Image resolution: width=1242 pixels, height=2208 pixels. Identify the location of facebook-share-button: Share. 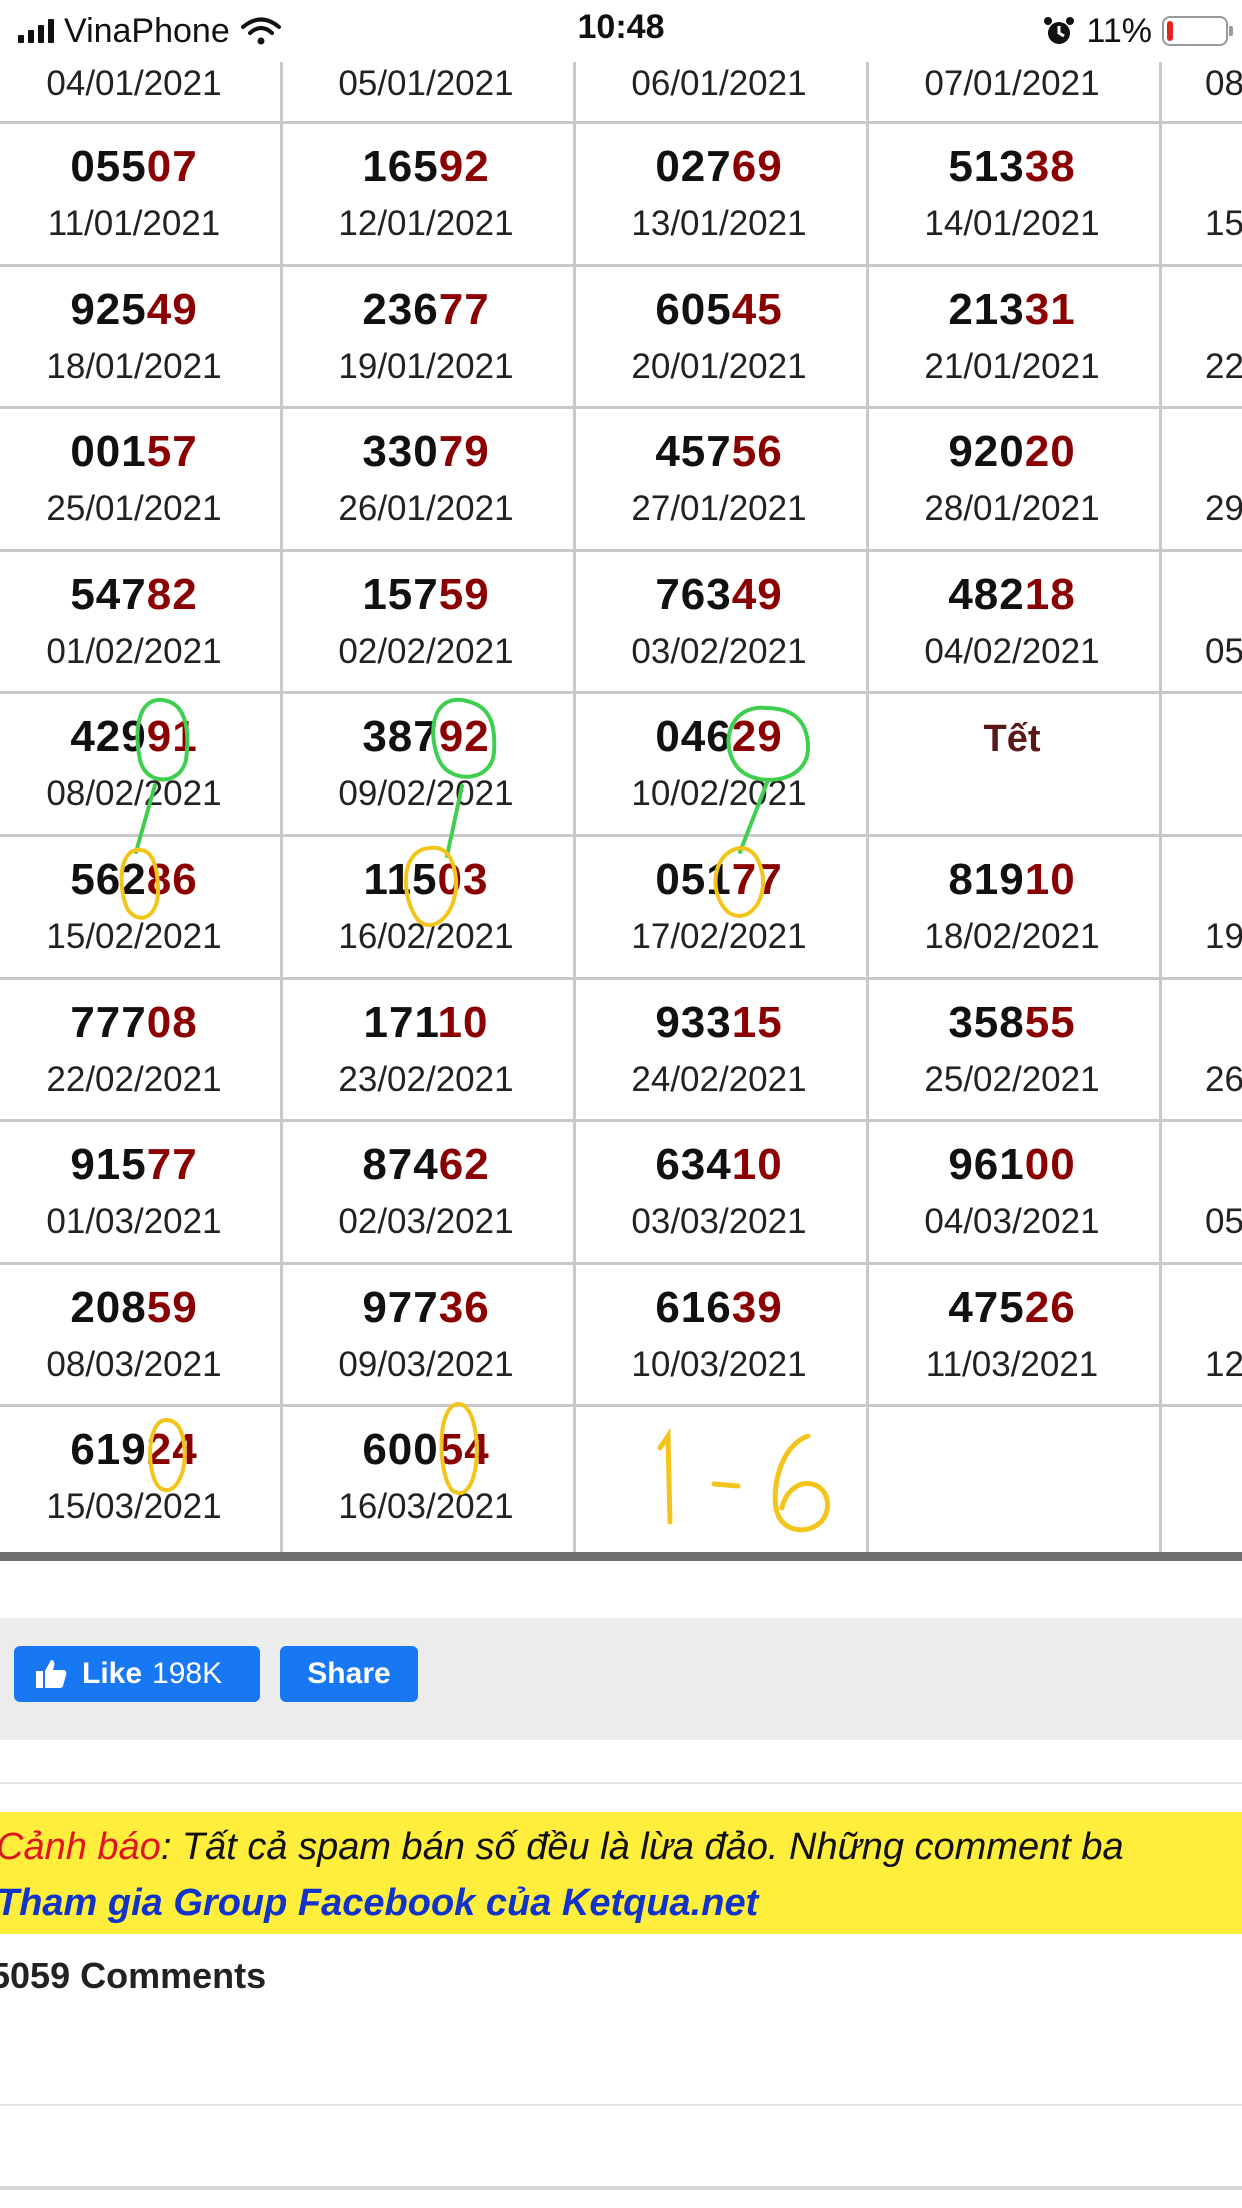
(349, 1674).